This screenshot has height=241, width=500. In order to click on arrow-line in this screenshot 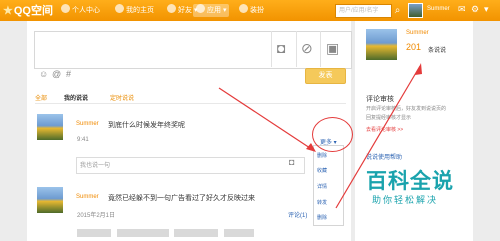, I will do `click(266, 119)`.